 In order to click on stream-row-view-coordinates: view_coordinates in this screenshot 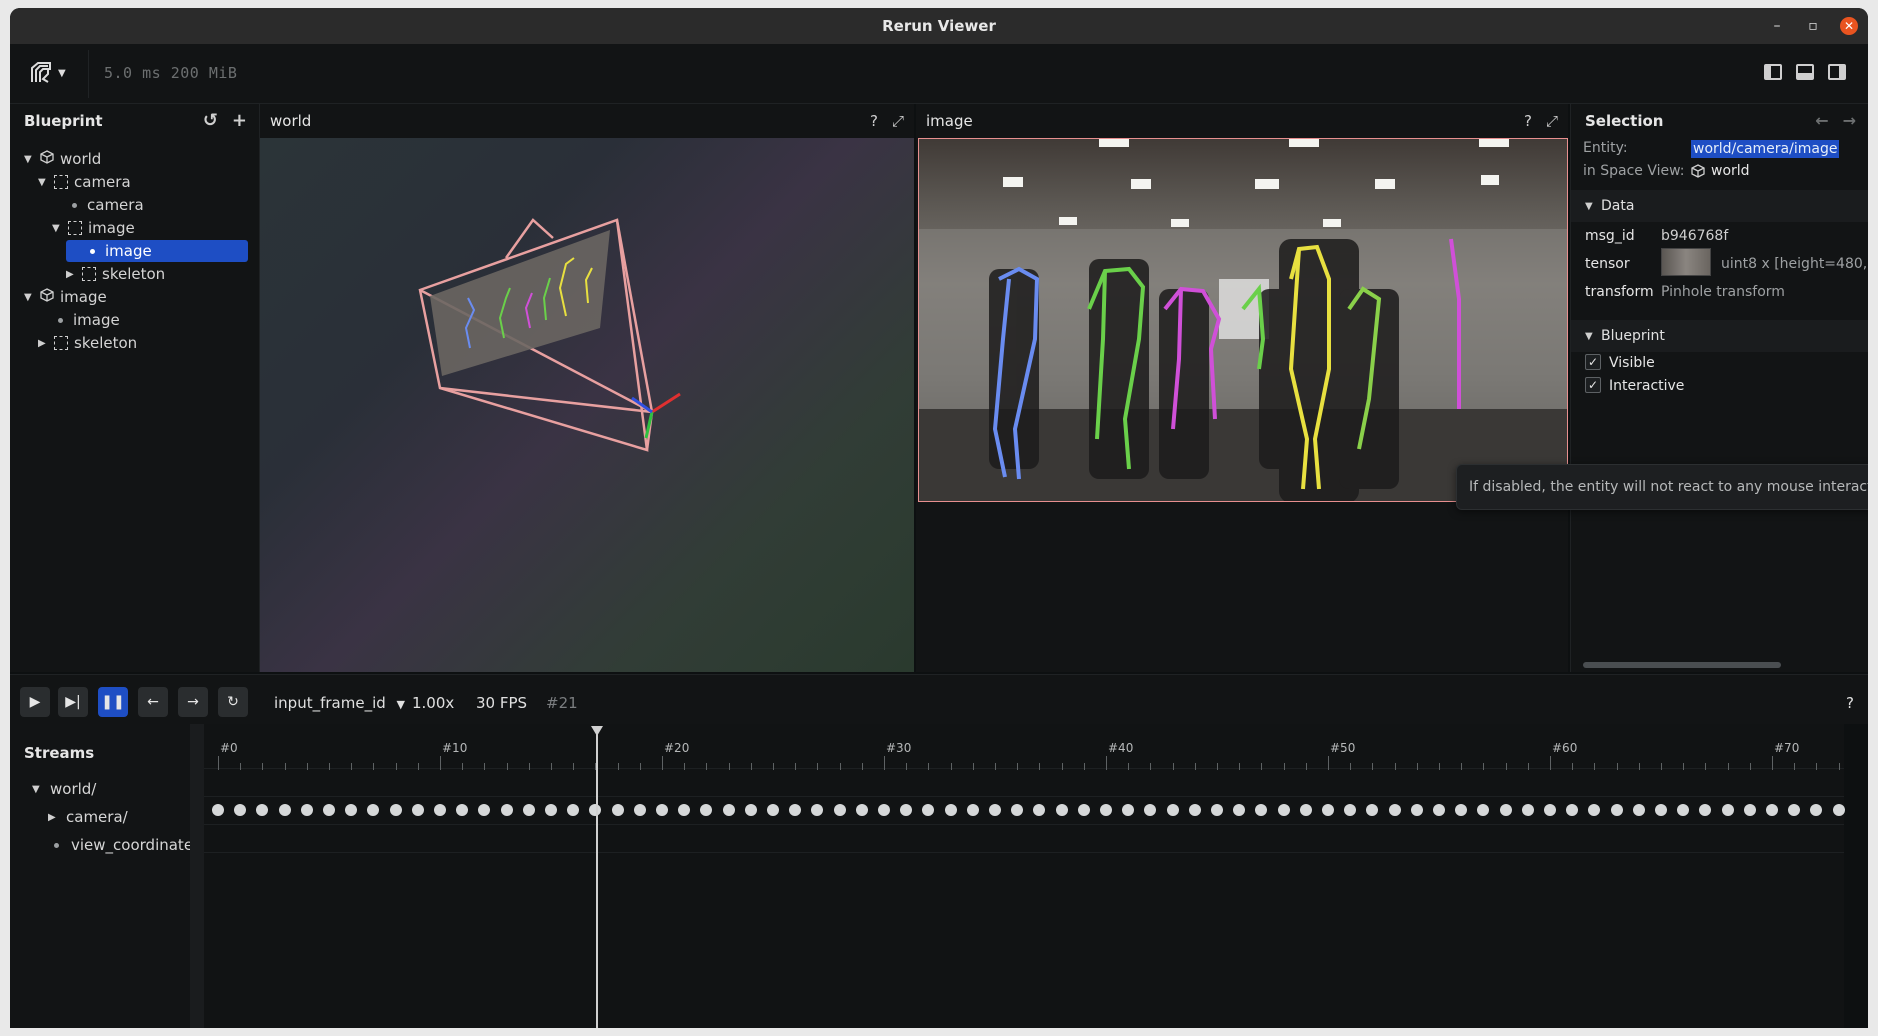, I will do `click(125, 845)`.